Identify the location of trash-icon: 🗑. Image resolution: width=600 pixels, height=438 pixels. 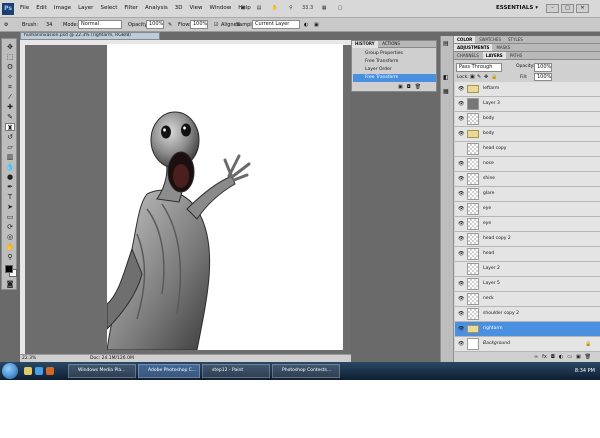
(418, 87).